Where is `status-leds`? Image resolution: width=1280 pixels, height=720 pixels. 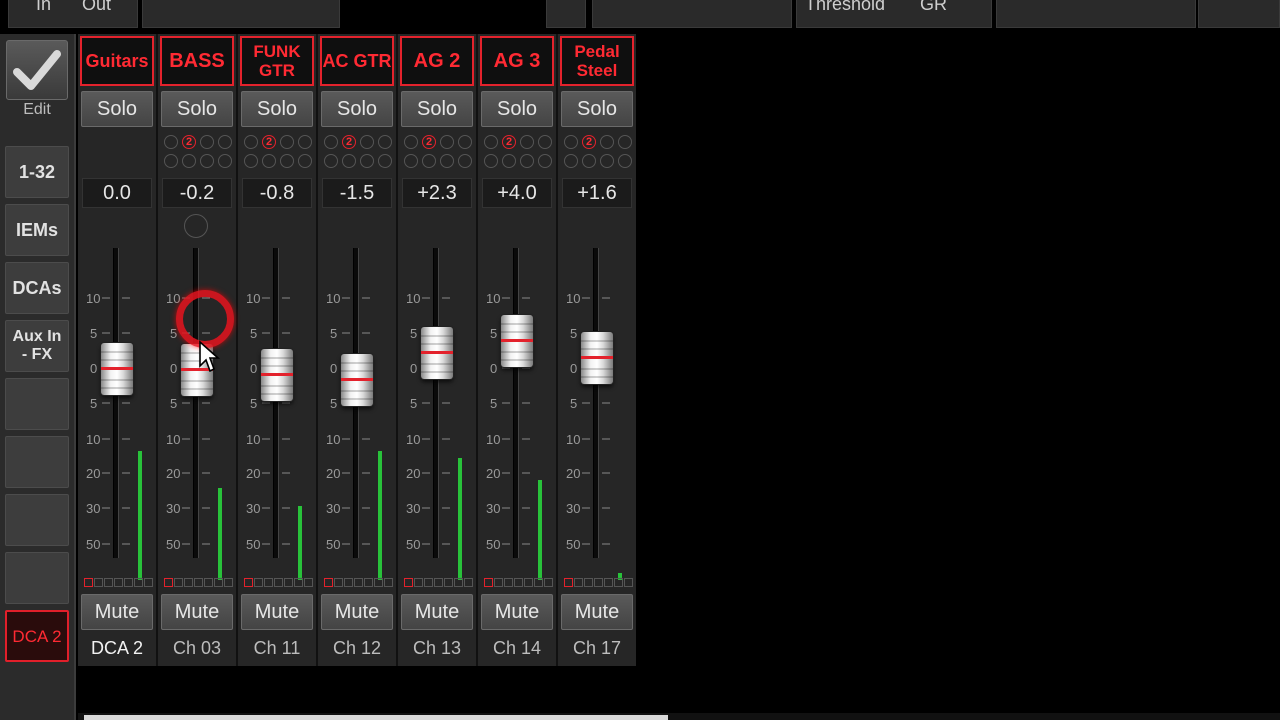 status-leds is located at coordinates (199, 583).